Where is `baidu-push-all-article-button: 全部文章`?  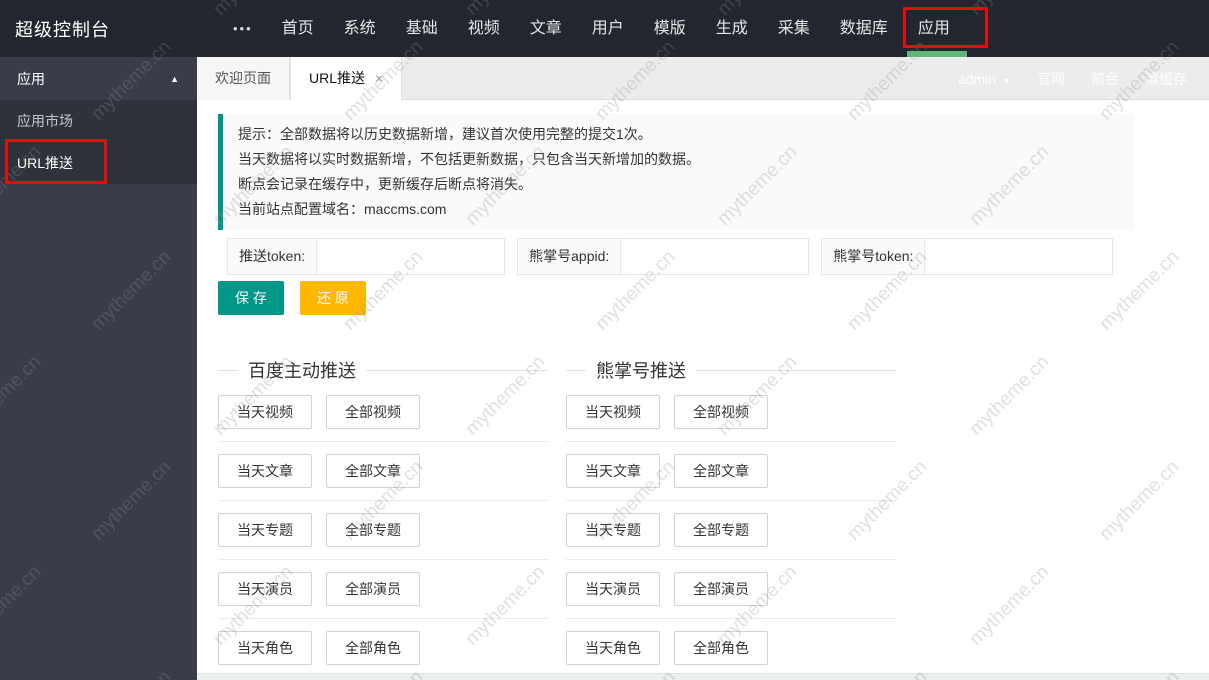 baidu-push-all-article-button: 全部文章 is located at coordinates (373, 471).